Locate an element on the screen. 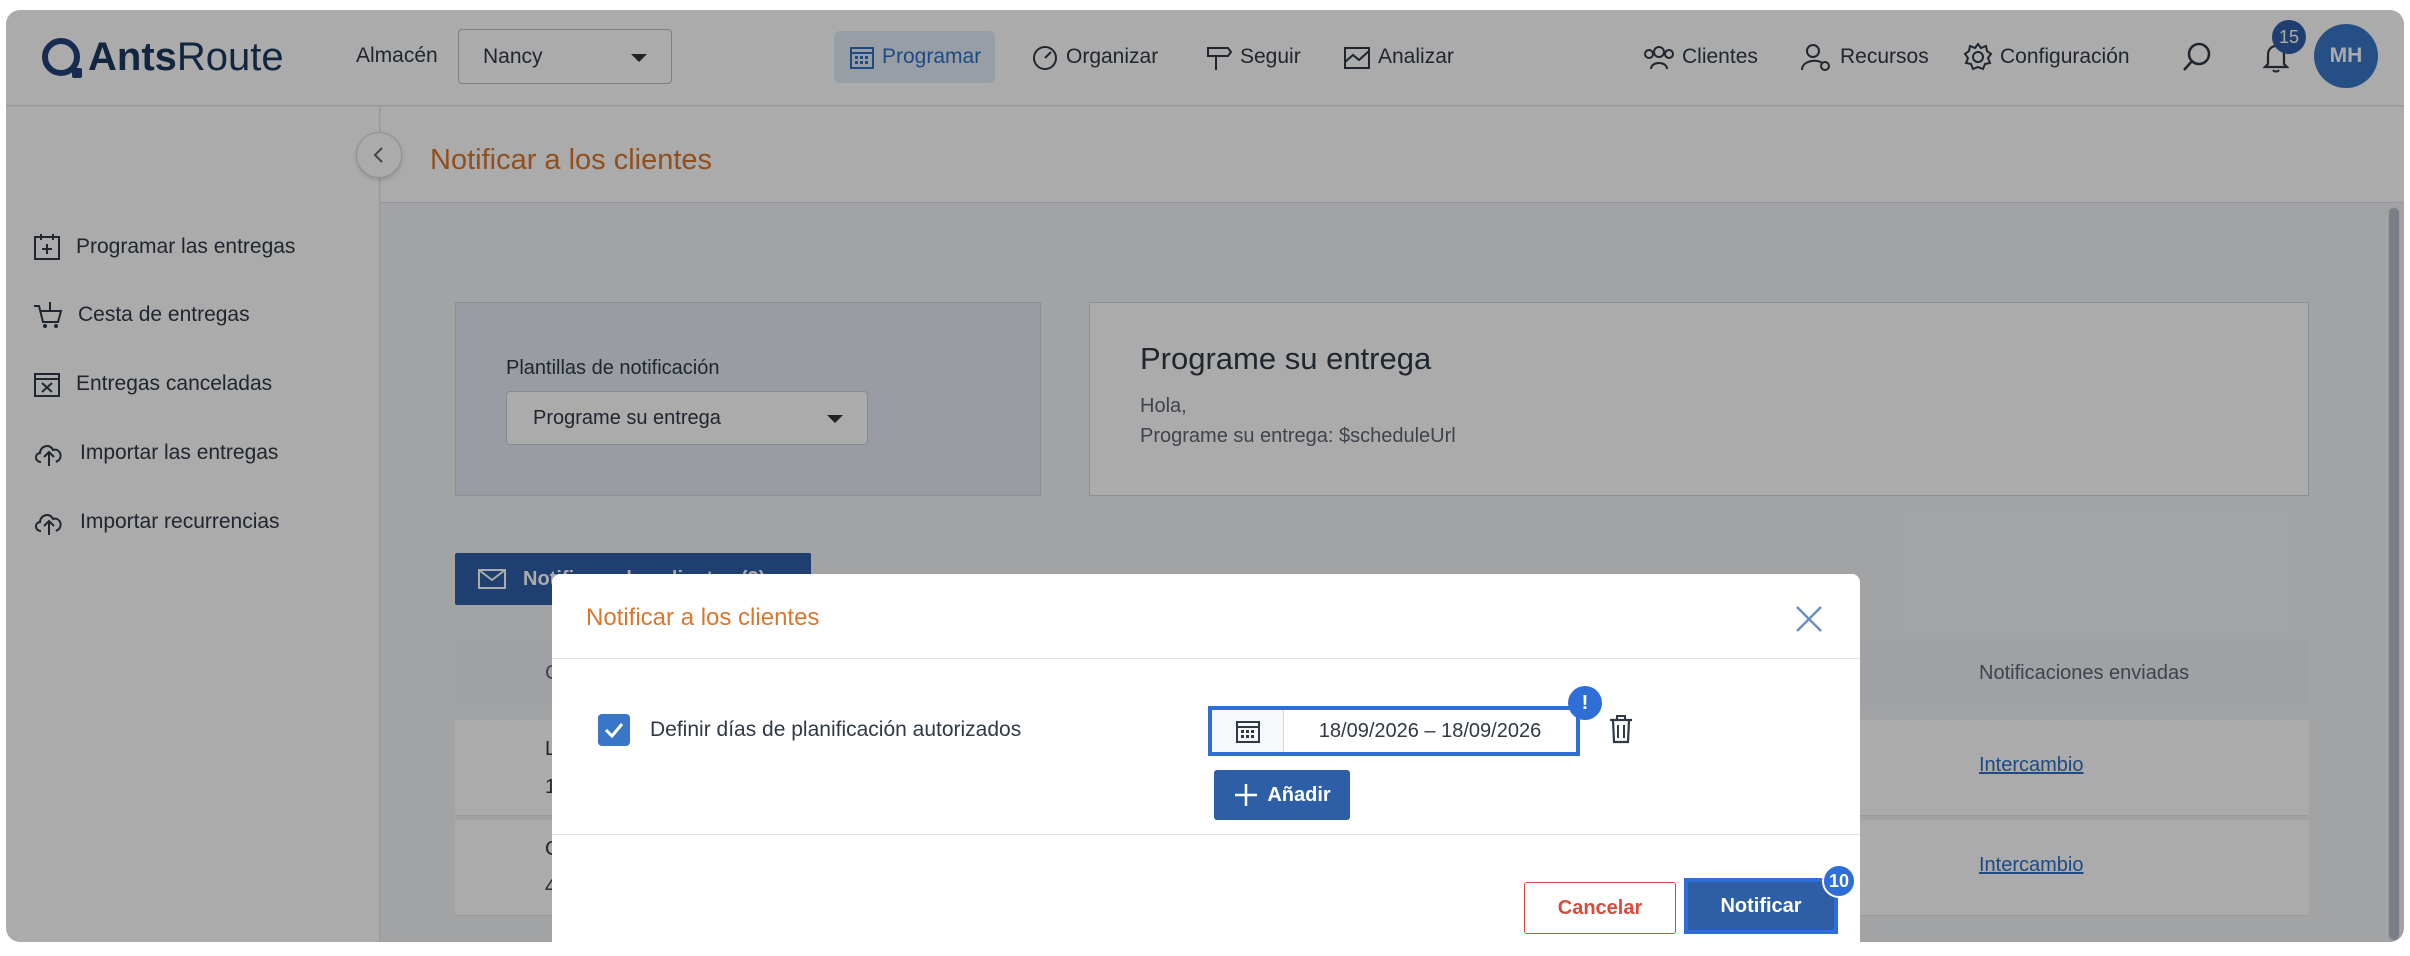 Image resolution: width=2410 pixels, height=956 pixels. plus-icon is located at coordinates (1246, 795).